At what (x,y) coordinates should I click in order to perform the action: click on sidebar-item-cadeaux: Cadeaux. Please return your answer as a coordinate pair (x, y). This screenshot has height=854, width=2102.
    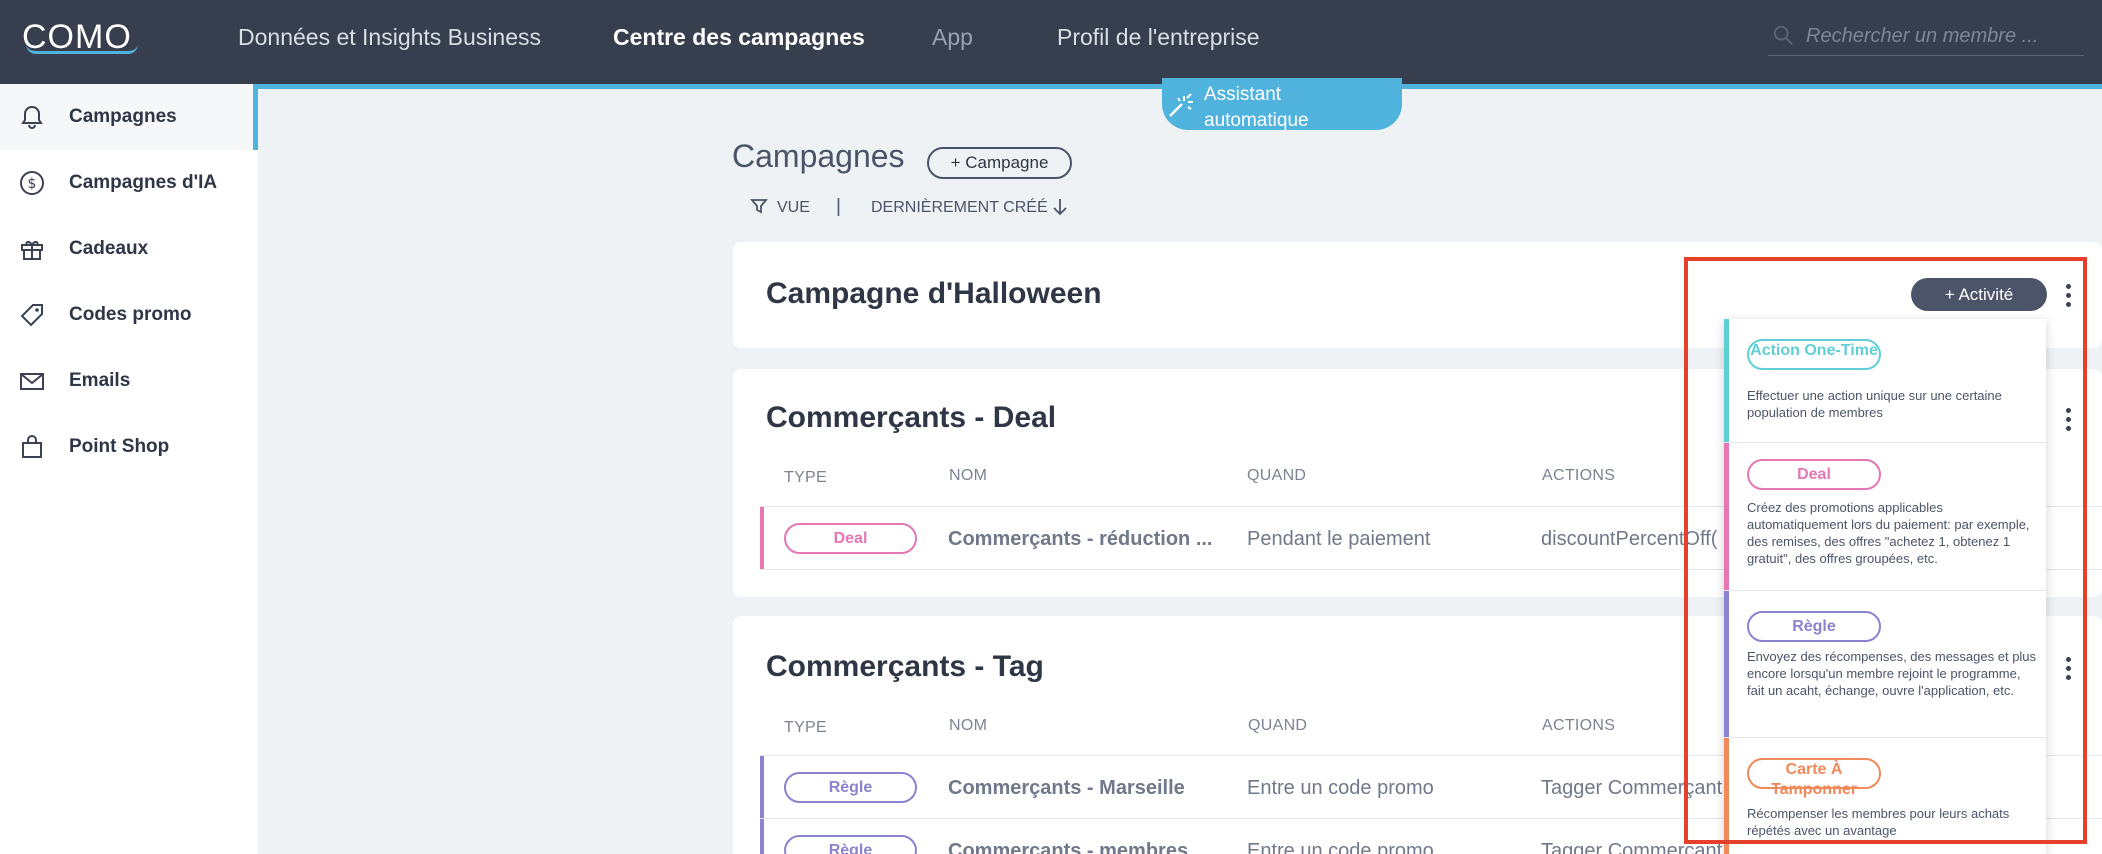
    Looking at the image, I should click on (129, 249).